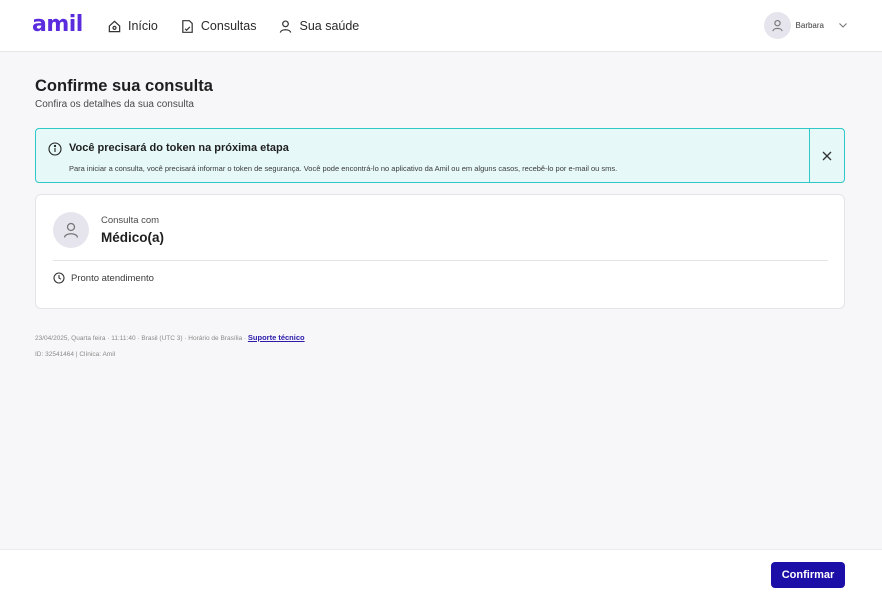  What do you see at coordinates (228, 26) in the screenshot?
I see `nav-label: Consultas` at bounding box center [228, 26].